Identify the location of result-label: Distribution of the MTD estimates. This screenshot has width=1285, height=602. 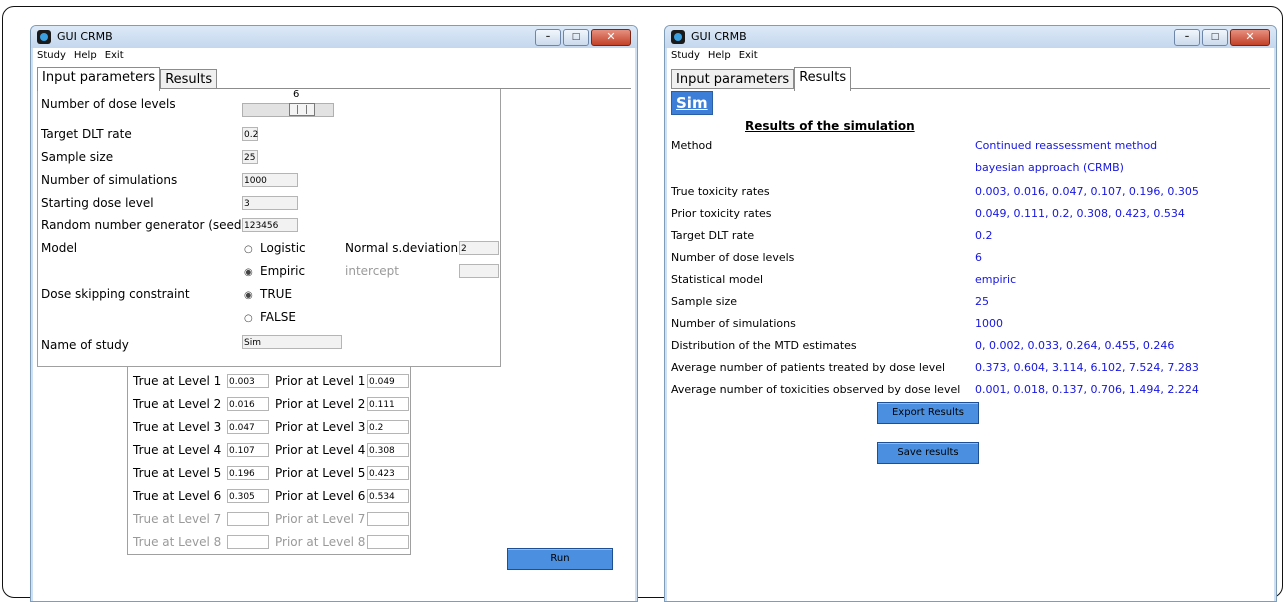
(764, 345).